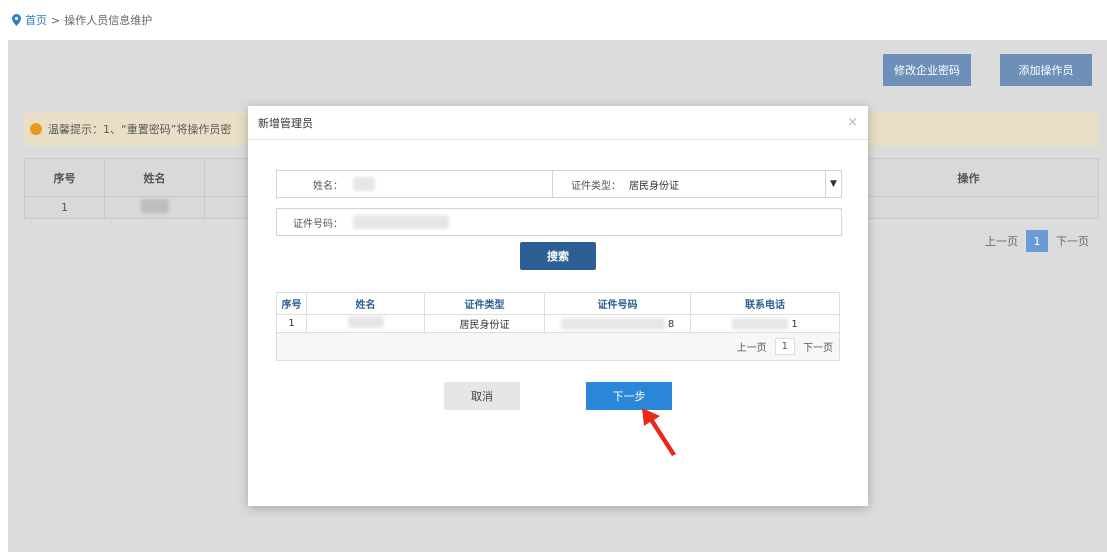  What do you see at coordinates (671, 324) in the screenshot?
I see `id-number-tail: 8` at bounding box center [671, 324].